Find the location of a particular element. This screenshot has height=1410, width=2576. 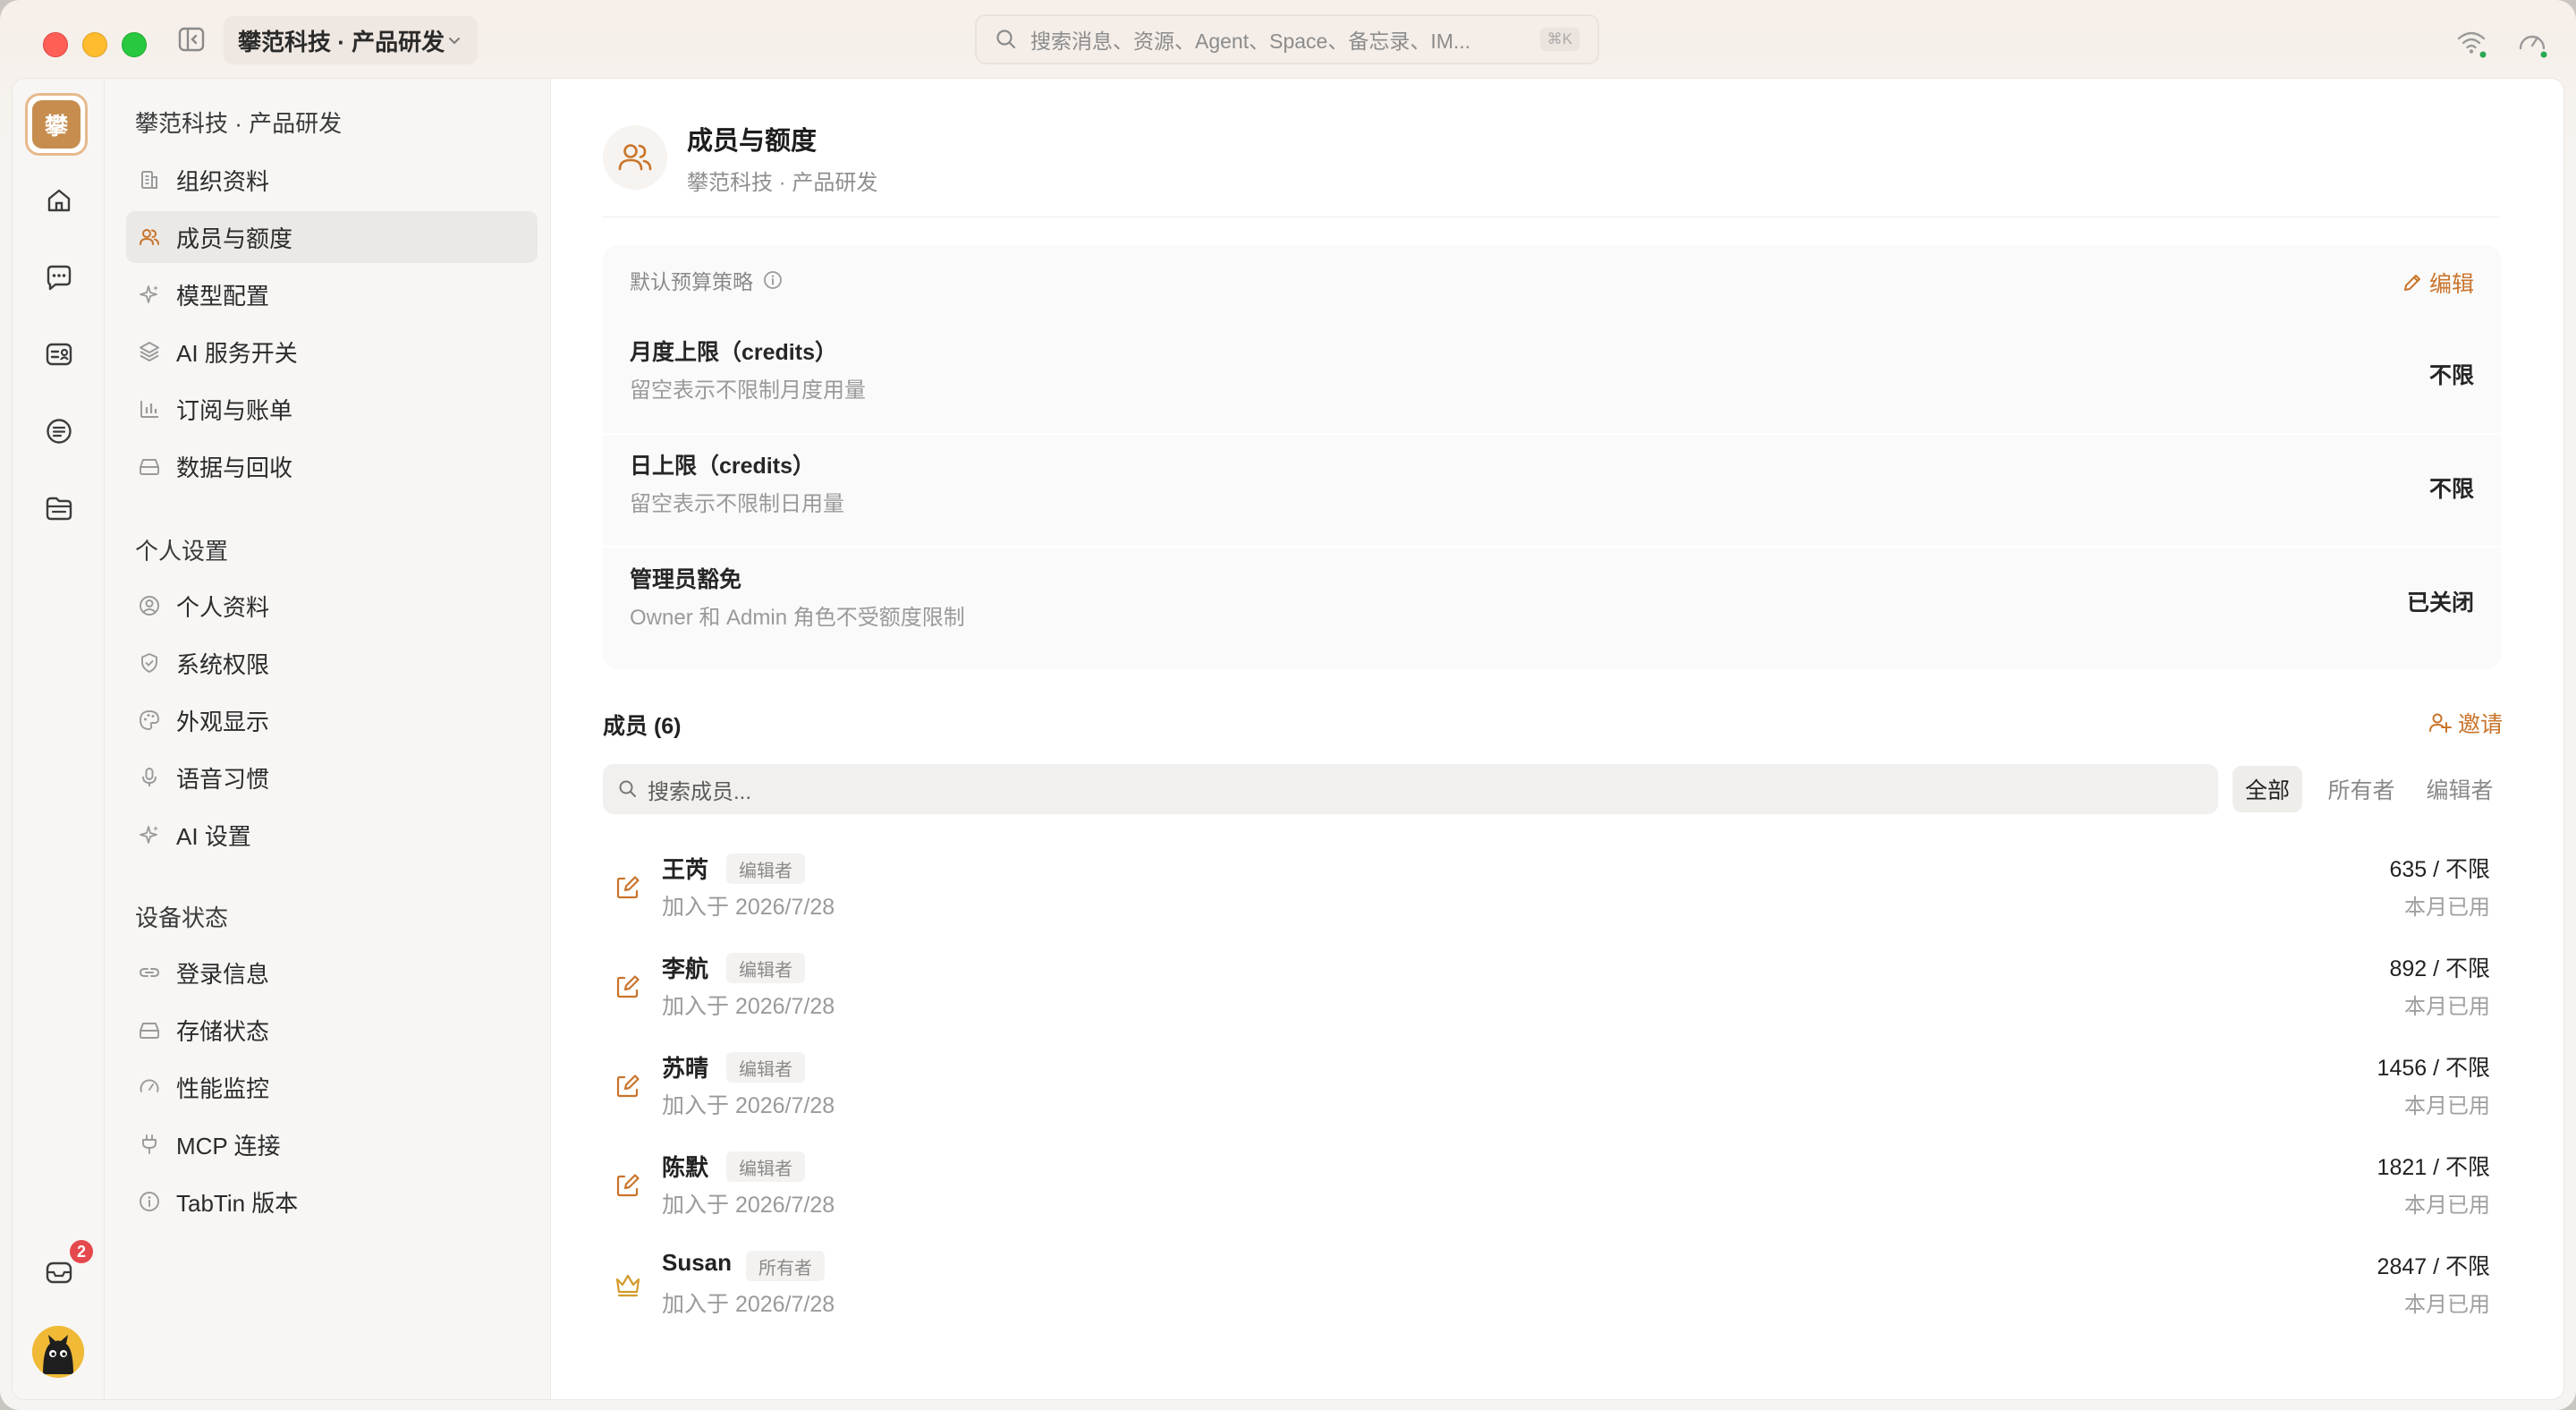

chat-icon is located at coordinates (59, 277).